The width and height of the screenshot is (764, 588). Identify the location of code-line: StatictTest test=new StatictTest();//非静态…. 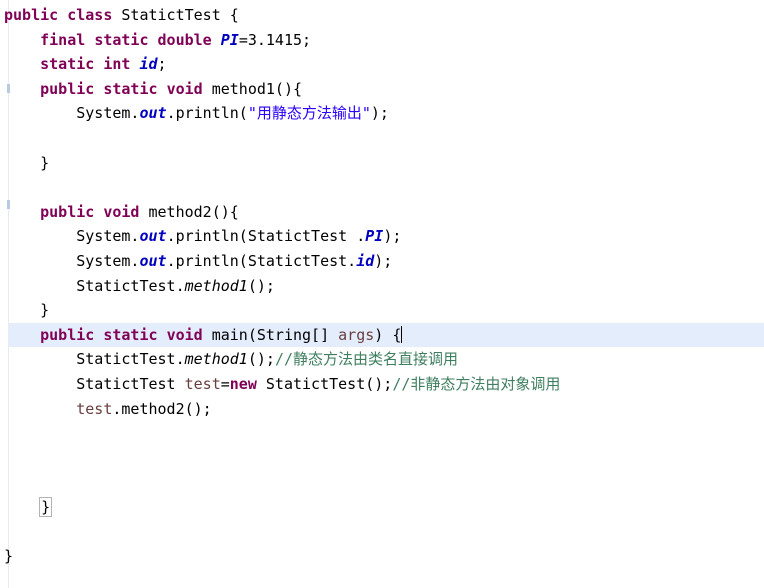
(382, 384).